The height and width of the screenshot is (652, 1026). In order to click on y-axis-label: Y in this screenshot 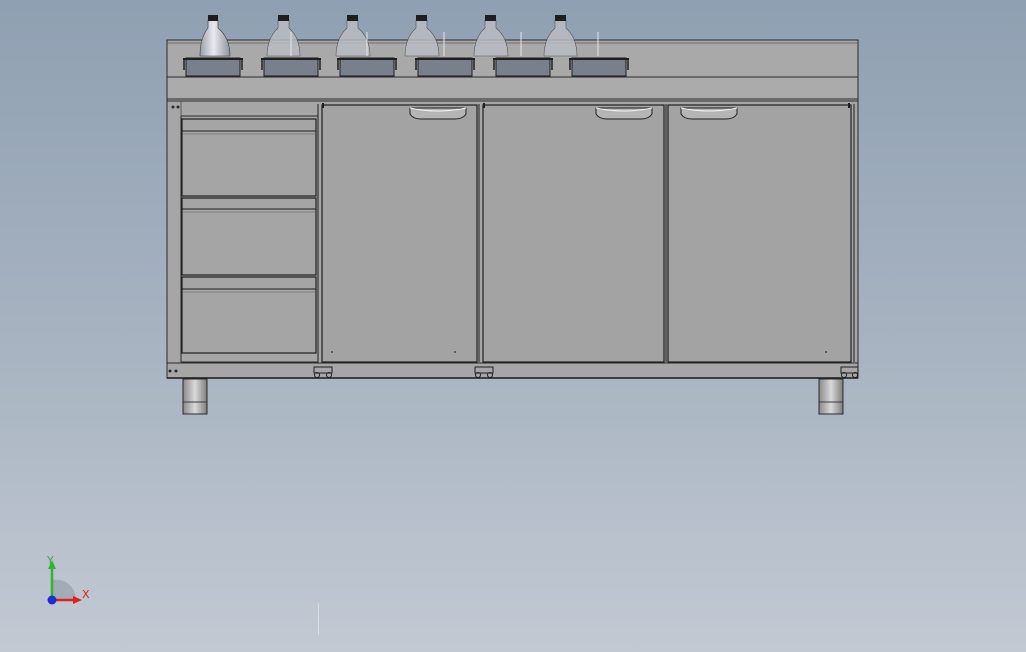, I will do `click(50, 560)`.